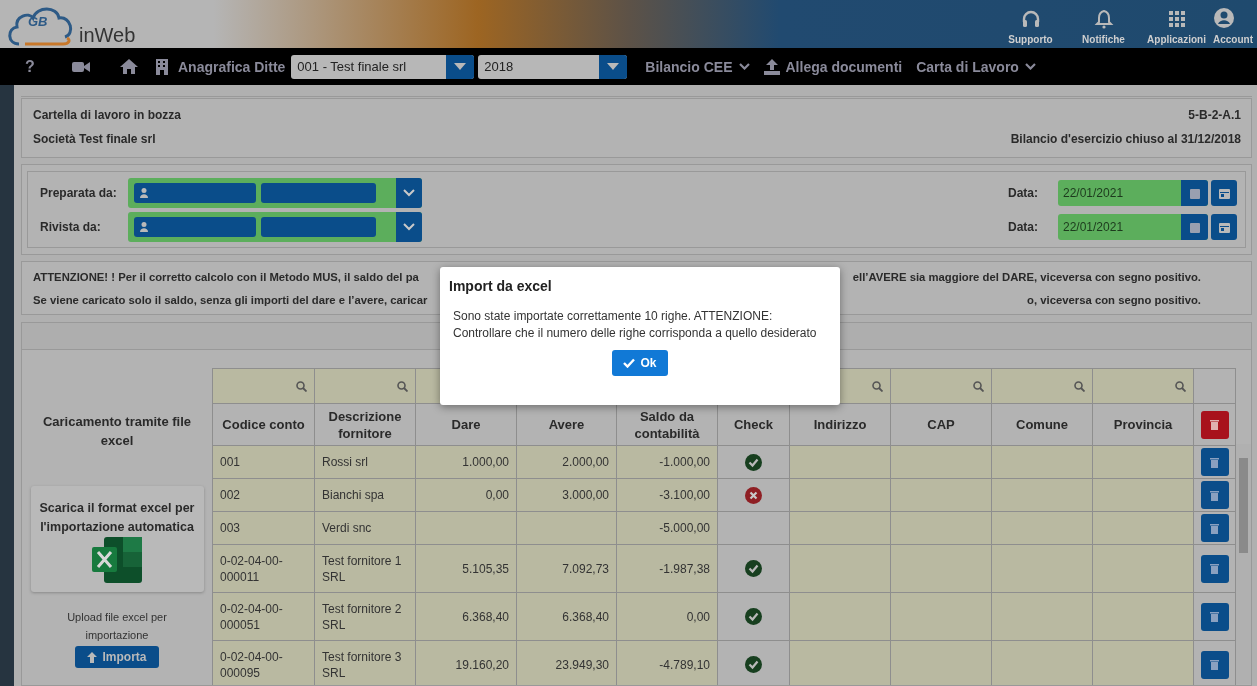 The image size is (1257, 686). What do you see at coordinates (667, 528) in the screenshot?
I see `table-cell: -5.000,00` at bounding box center [667, 528].